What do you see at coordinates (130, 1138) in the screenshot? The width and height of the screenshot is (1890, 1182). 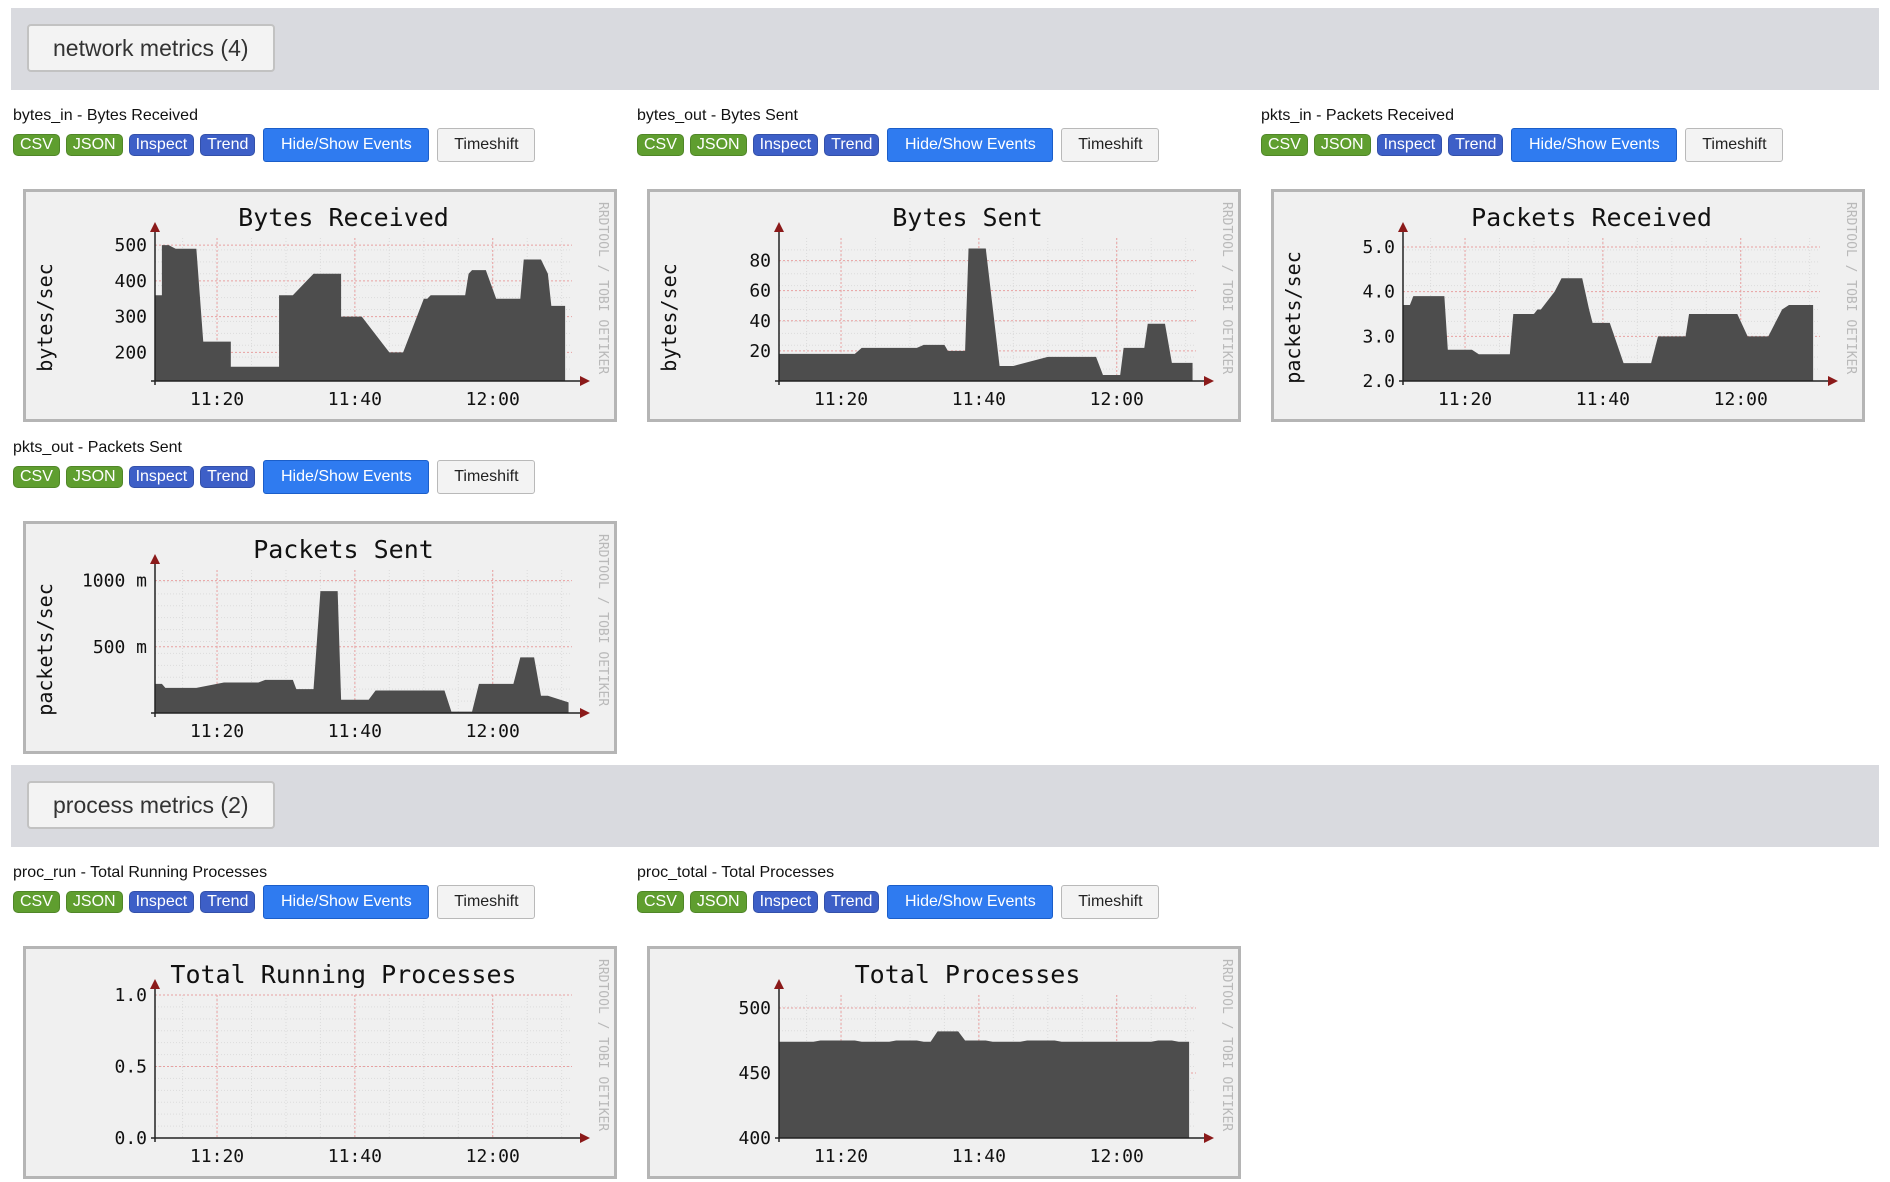 I see `y-tick-label: 0.0` at bounding box center [130, 1138].